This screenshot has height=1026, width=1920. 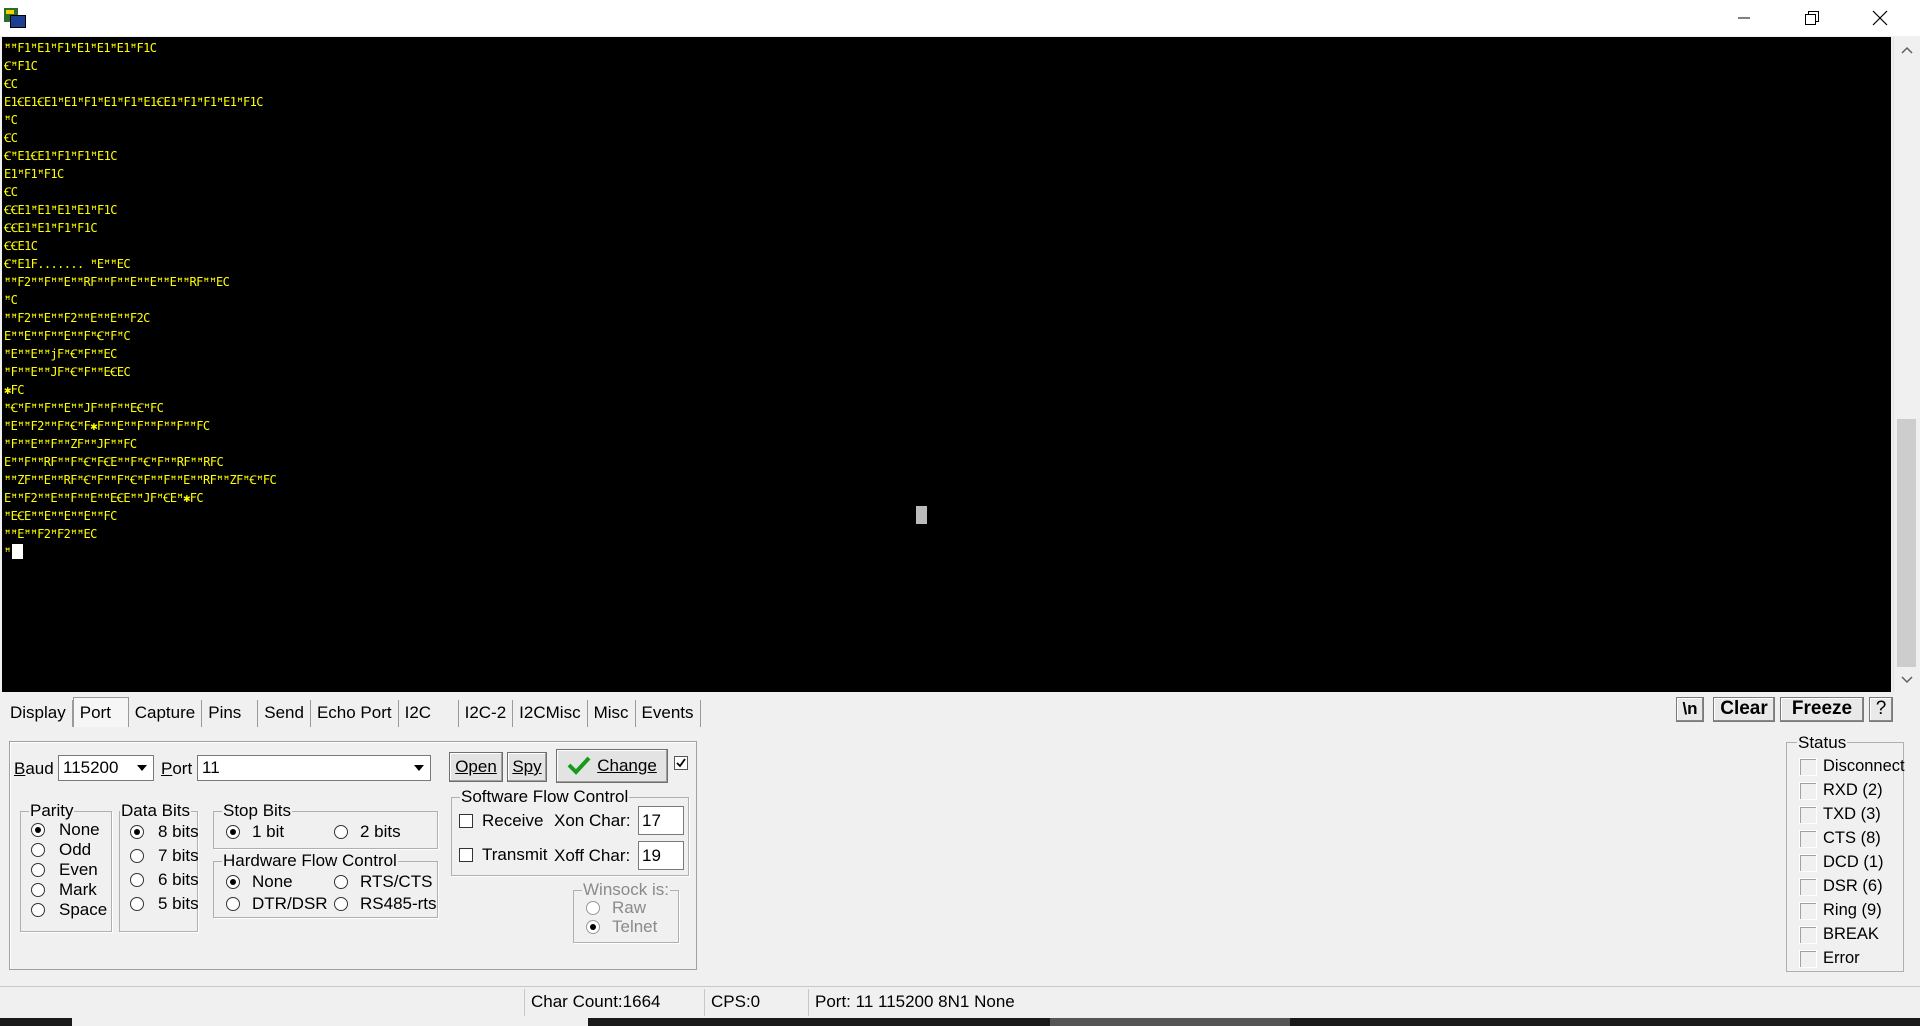 What do you see at coordinates (14, 390) in the screenshot?
I see `terminal-line: ✱FC` at bounding box center [14, 390].